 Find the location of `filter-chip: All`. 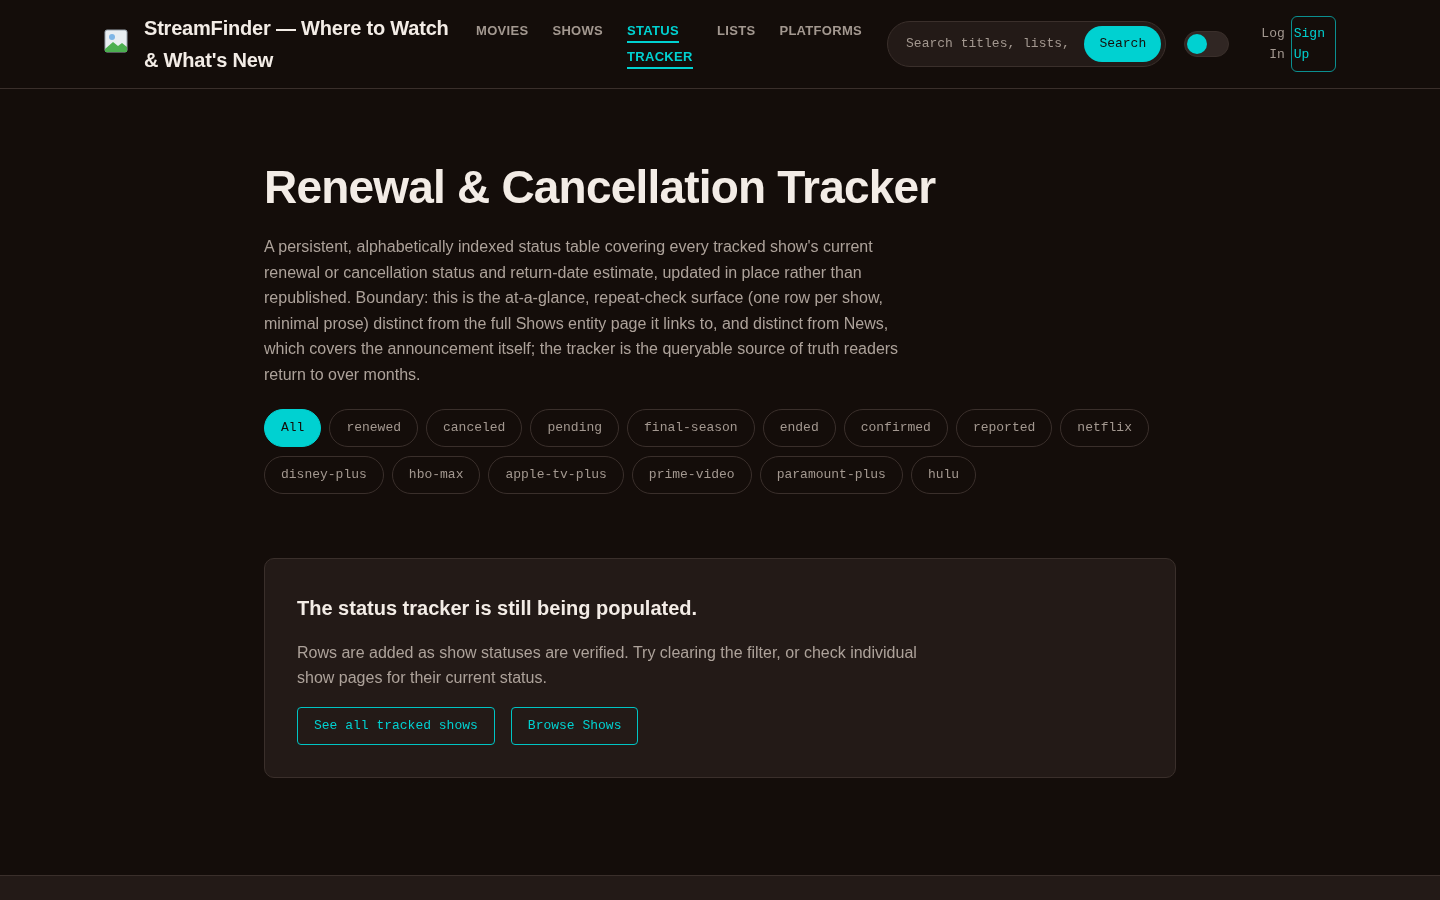

filter-chip: All is located at coordinates (293, 427).